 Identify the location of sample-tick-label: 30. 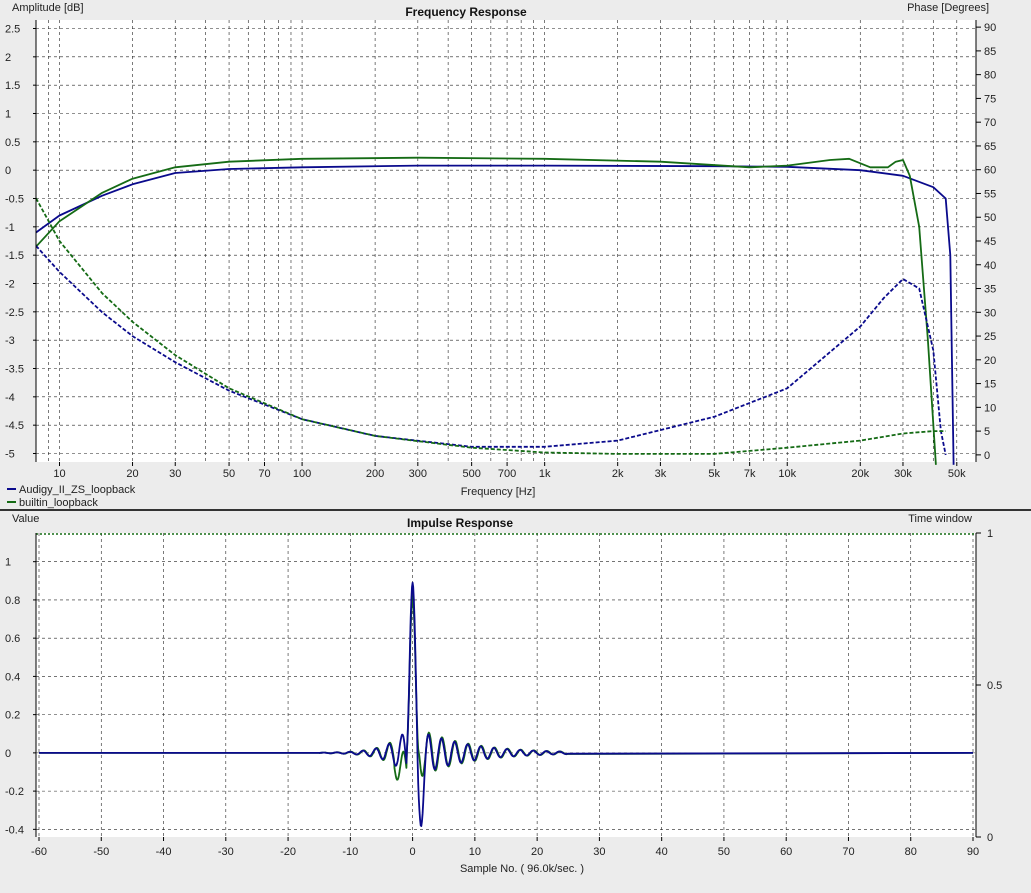
(599, 852).